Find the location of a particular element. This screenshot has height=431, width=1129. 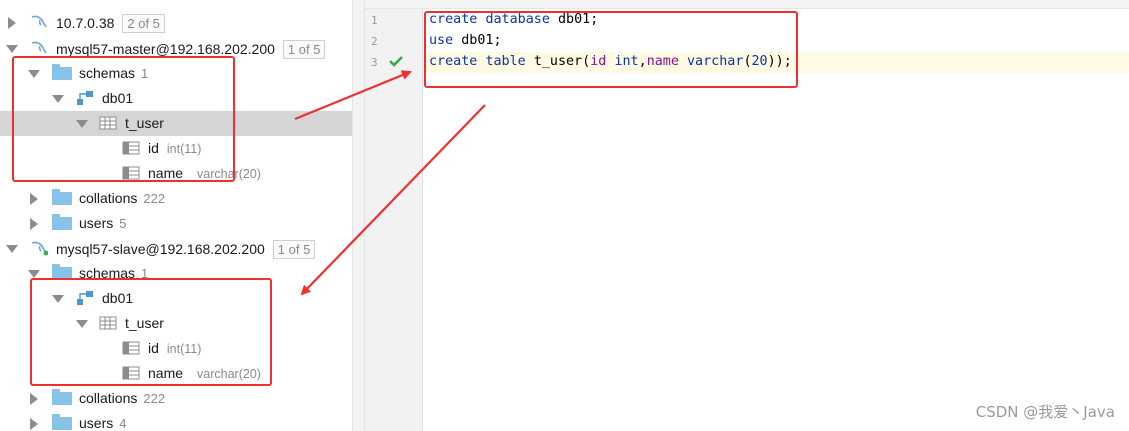

annotation-box-sql is located at coordinates (611, 49).